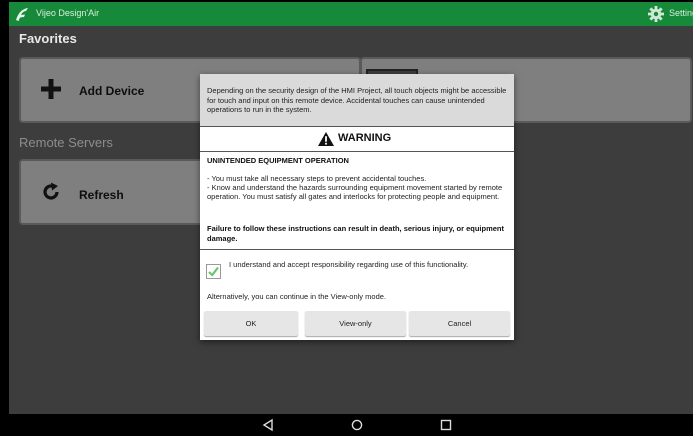 The height and width of the screenshot is (436, 693). I want to click on android-nav-bar, so click(351, 425).